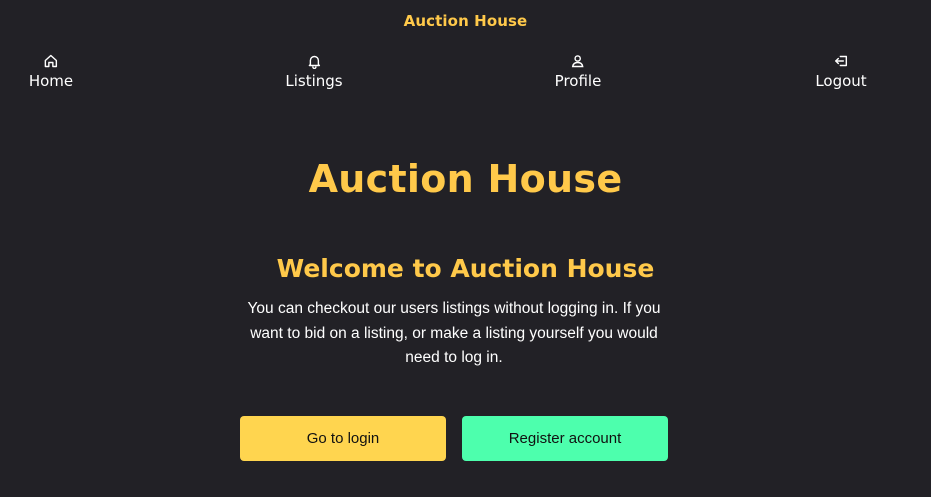 The image size is (931, 497). I want to click on nav-item-logout: Logout, so click(841, 71).